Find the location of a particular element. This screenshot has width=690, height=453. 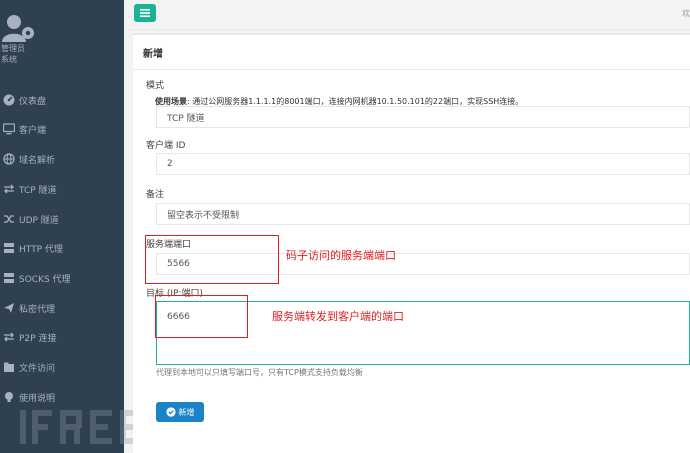

target-highlight-box is located at coordinates (201, 316).